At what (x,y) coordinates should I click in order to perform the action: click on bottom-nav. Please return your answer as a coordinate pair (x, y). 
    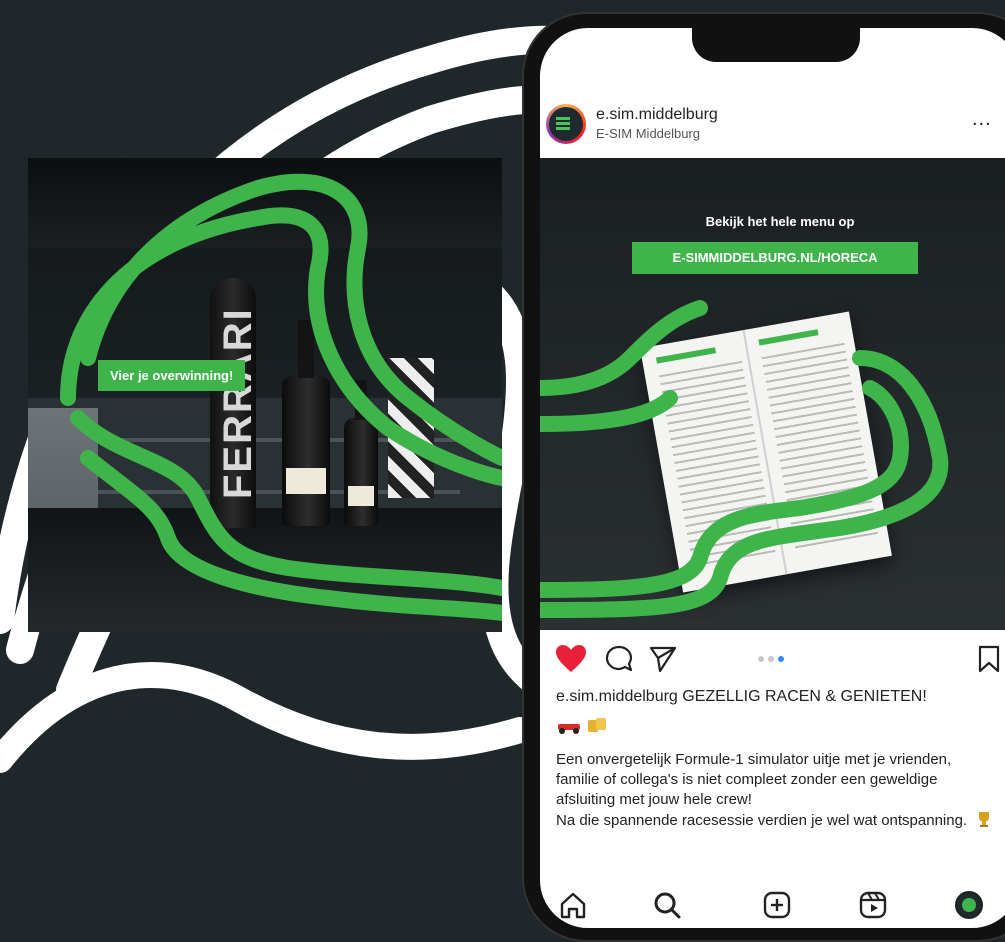
    Looking at the image, I should click on (772, 907).